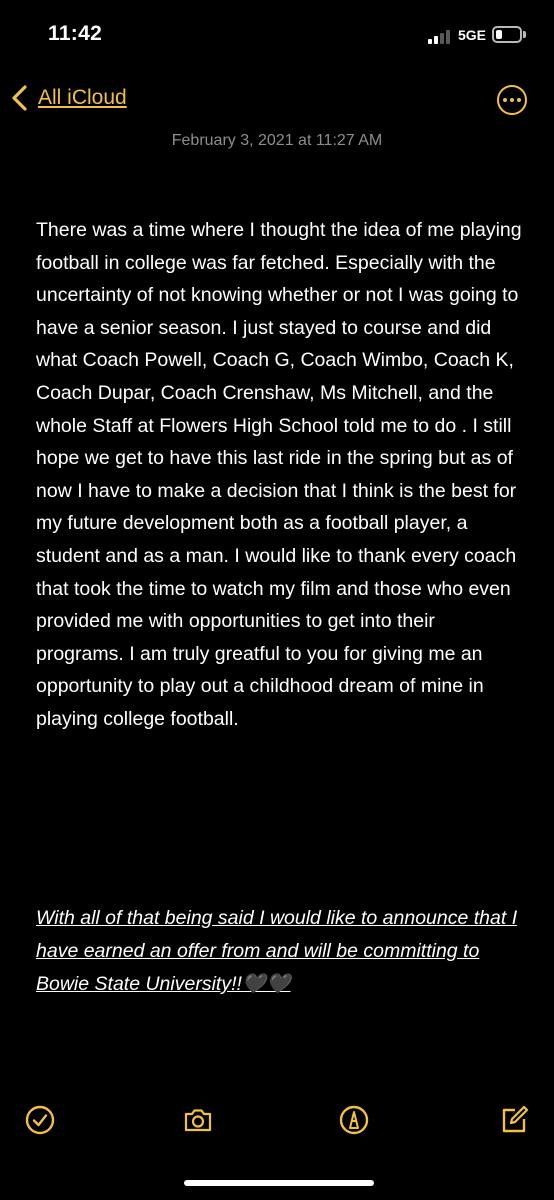 Image resolution: width=554 pixels, height=1200 pixels. I want to click on battery-tip, so click(524, 34).